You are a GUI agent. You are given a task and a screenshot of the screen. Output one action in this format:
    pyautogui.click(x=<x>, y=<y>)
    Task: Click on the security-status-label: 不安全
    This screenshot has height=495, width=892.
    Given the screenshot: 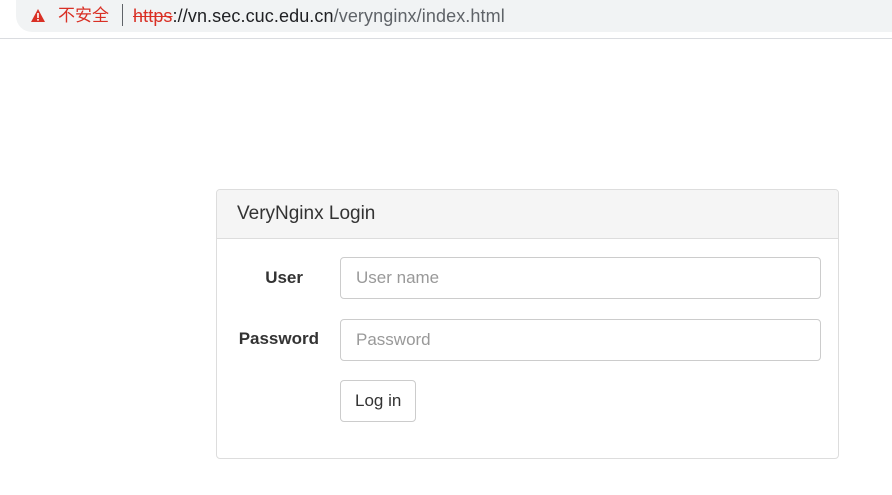 What is the action you would take?
    pyautogui.click(x=83, y=16)
    